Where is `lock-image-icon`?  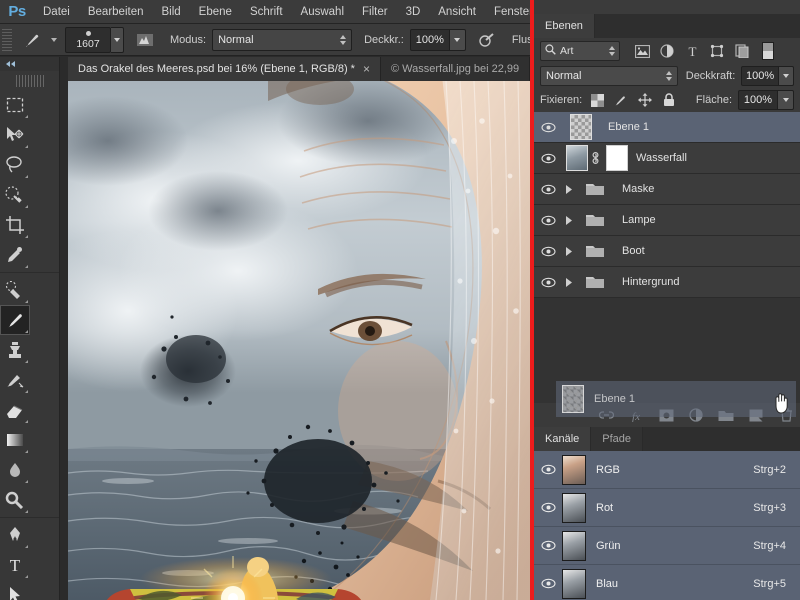
lock-image-icon is located at coordinates (621, 100).